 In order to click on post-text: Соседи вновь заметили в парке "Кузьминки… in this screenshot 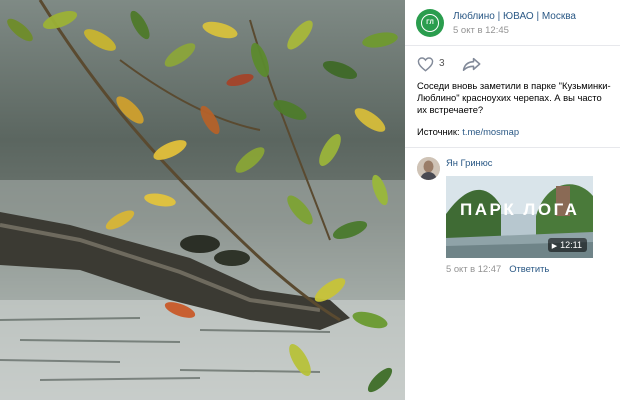, I will do `click(514, 97)`.